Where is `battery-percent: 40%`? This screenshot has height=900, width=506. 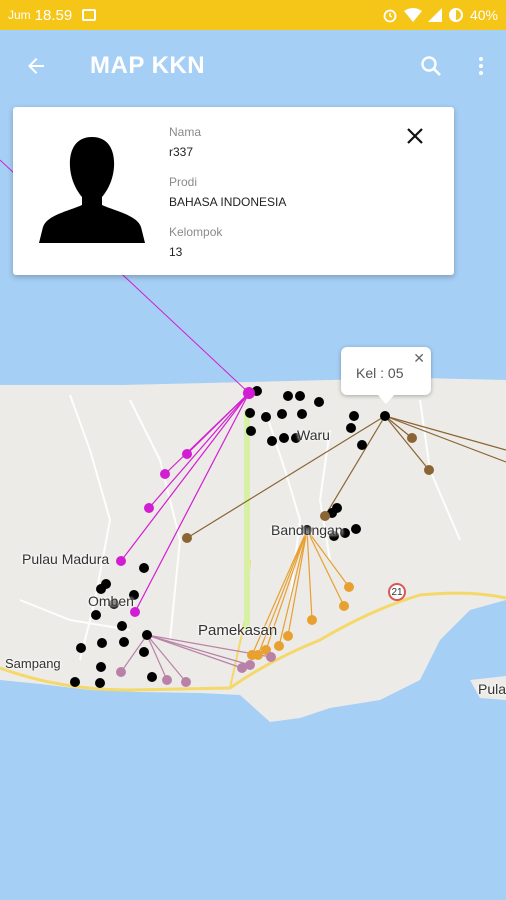
battery-percent: 40% is located at coordinates (483, 15).